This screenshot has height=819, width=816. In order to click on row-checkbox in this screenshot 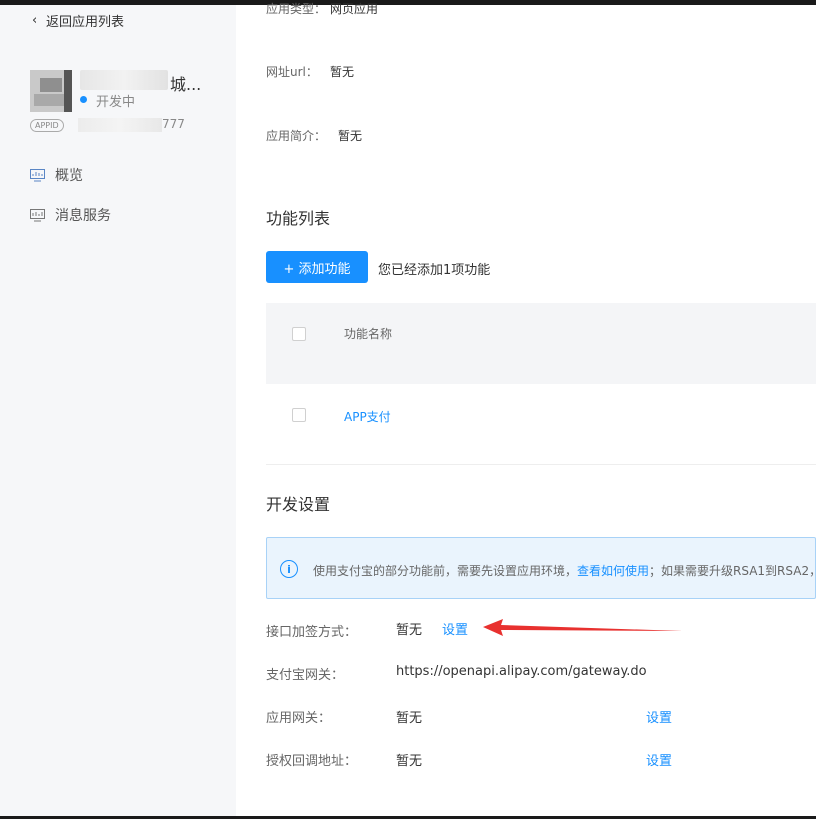, I will do `click(299, 415)`.